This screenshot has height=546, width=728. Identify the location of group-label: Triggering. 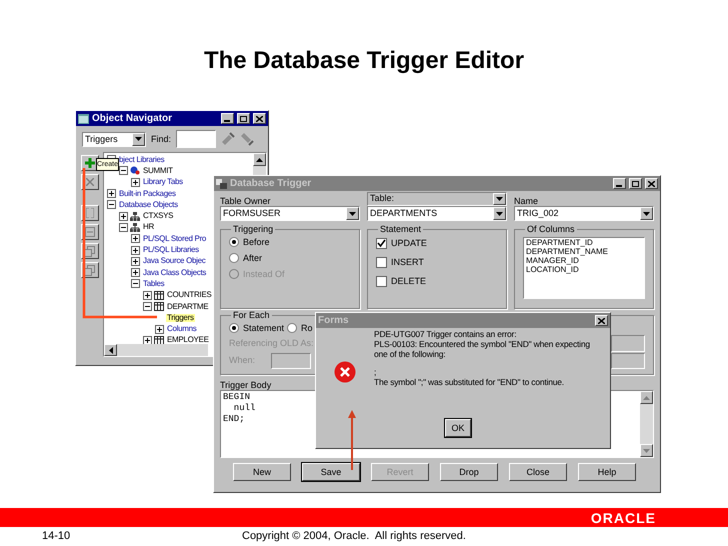
(253, 229).